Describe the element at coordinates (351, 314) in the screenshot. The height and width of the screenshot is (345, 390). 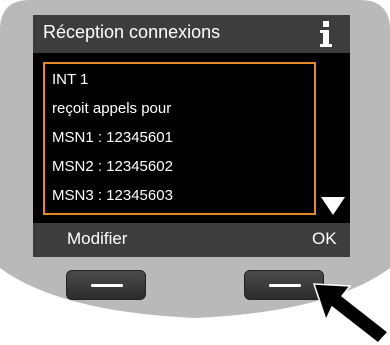
I see `pointer-arrow-icon` at that location.